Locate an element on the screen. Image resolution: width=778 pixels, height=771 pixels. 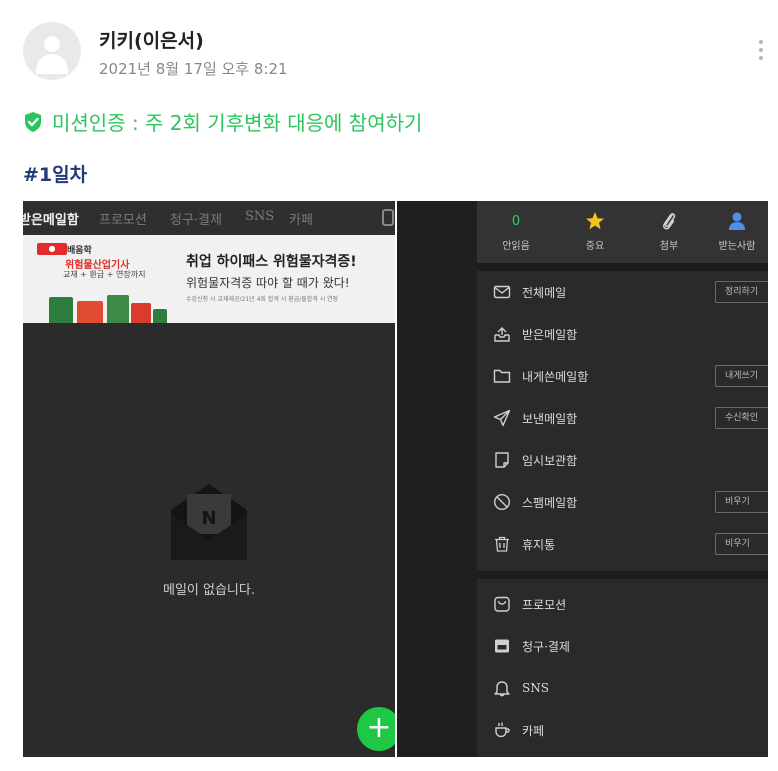
paperclip-icon is located at coordinates (669, 221).